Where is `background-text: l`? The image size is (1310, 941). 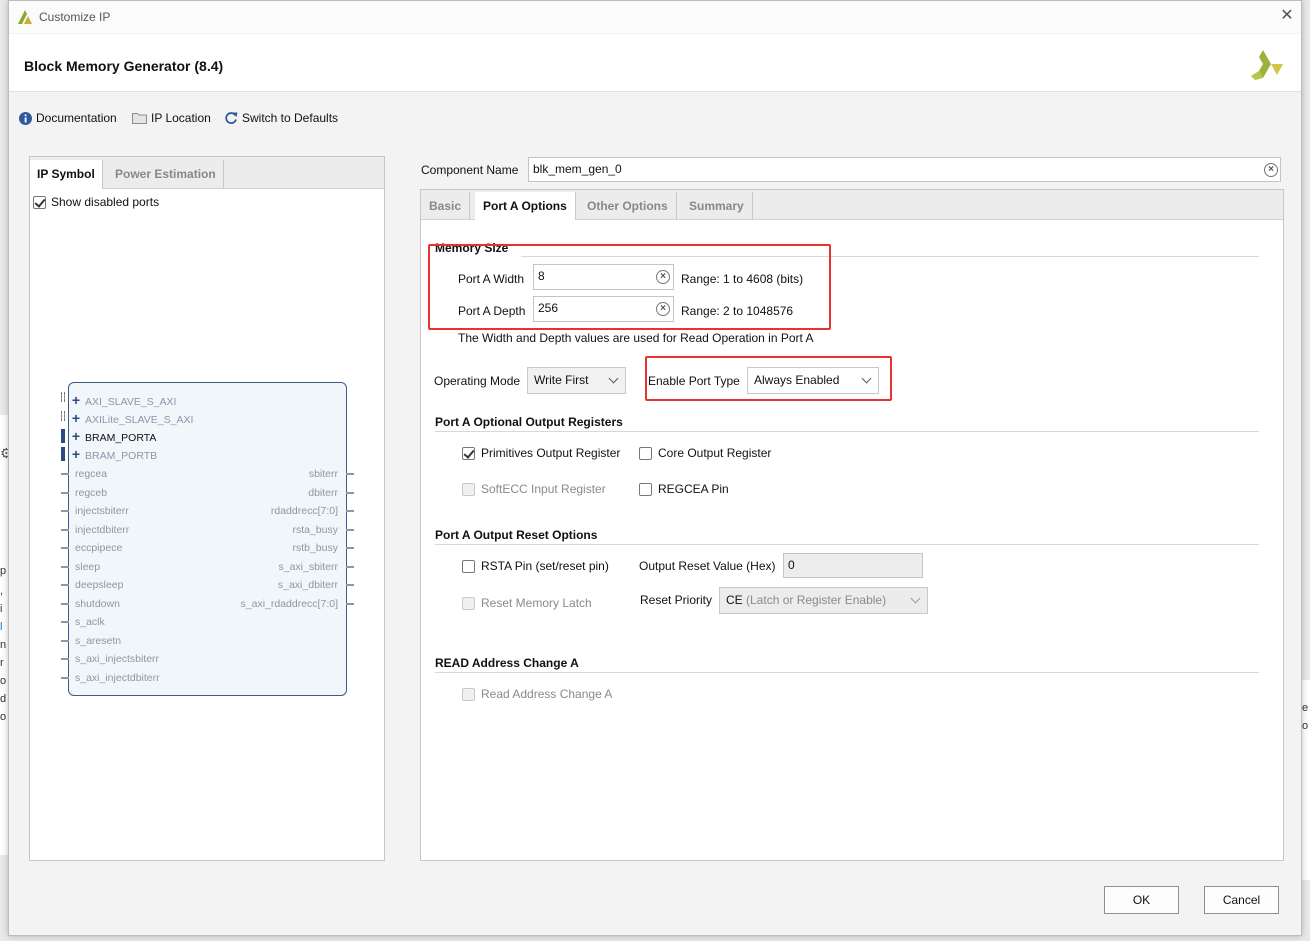
background-text: l is located at coordinates (1, 627).